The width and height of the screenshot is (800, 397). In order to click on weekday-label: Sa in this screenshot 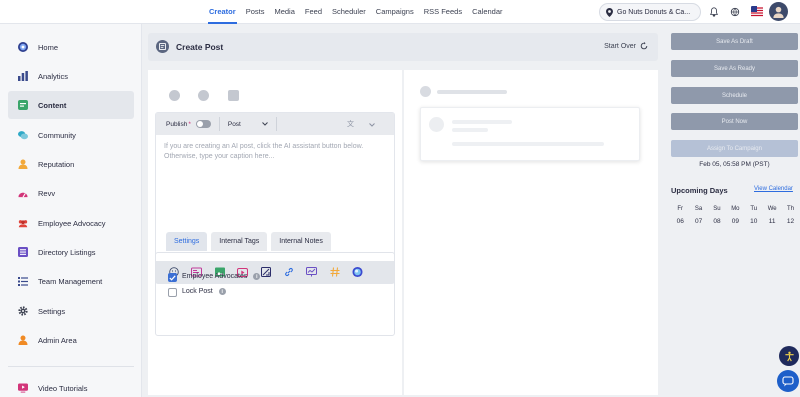, I will do `click(698, 209)`.